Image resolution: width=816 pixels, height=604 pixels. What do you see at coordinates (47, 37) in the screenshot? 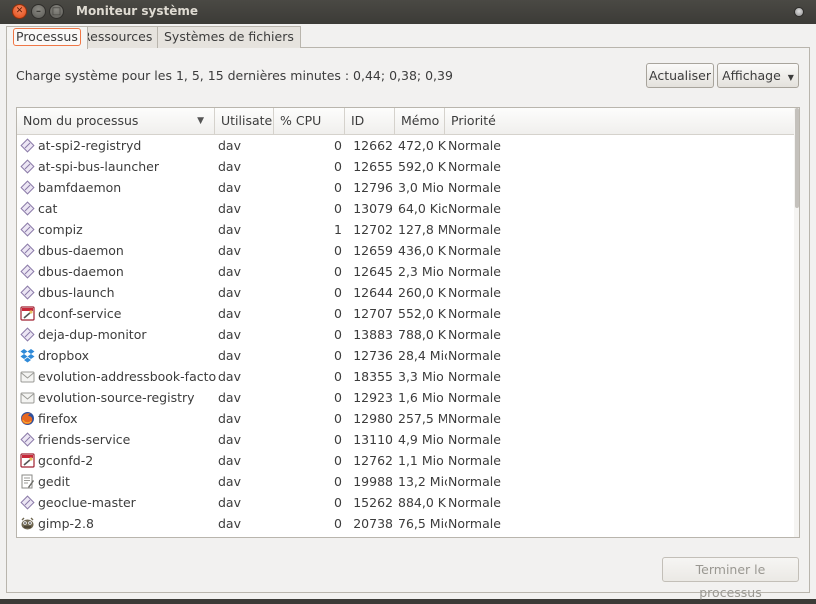
I see `tab-processes: Processus` at bounding box center [47, 37].